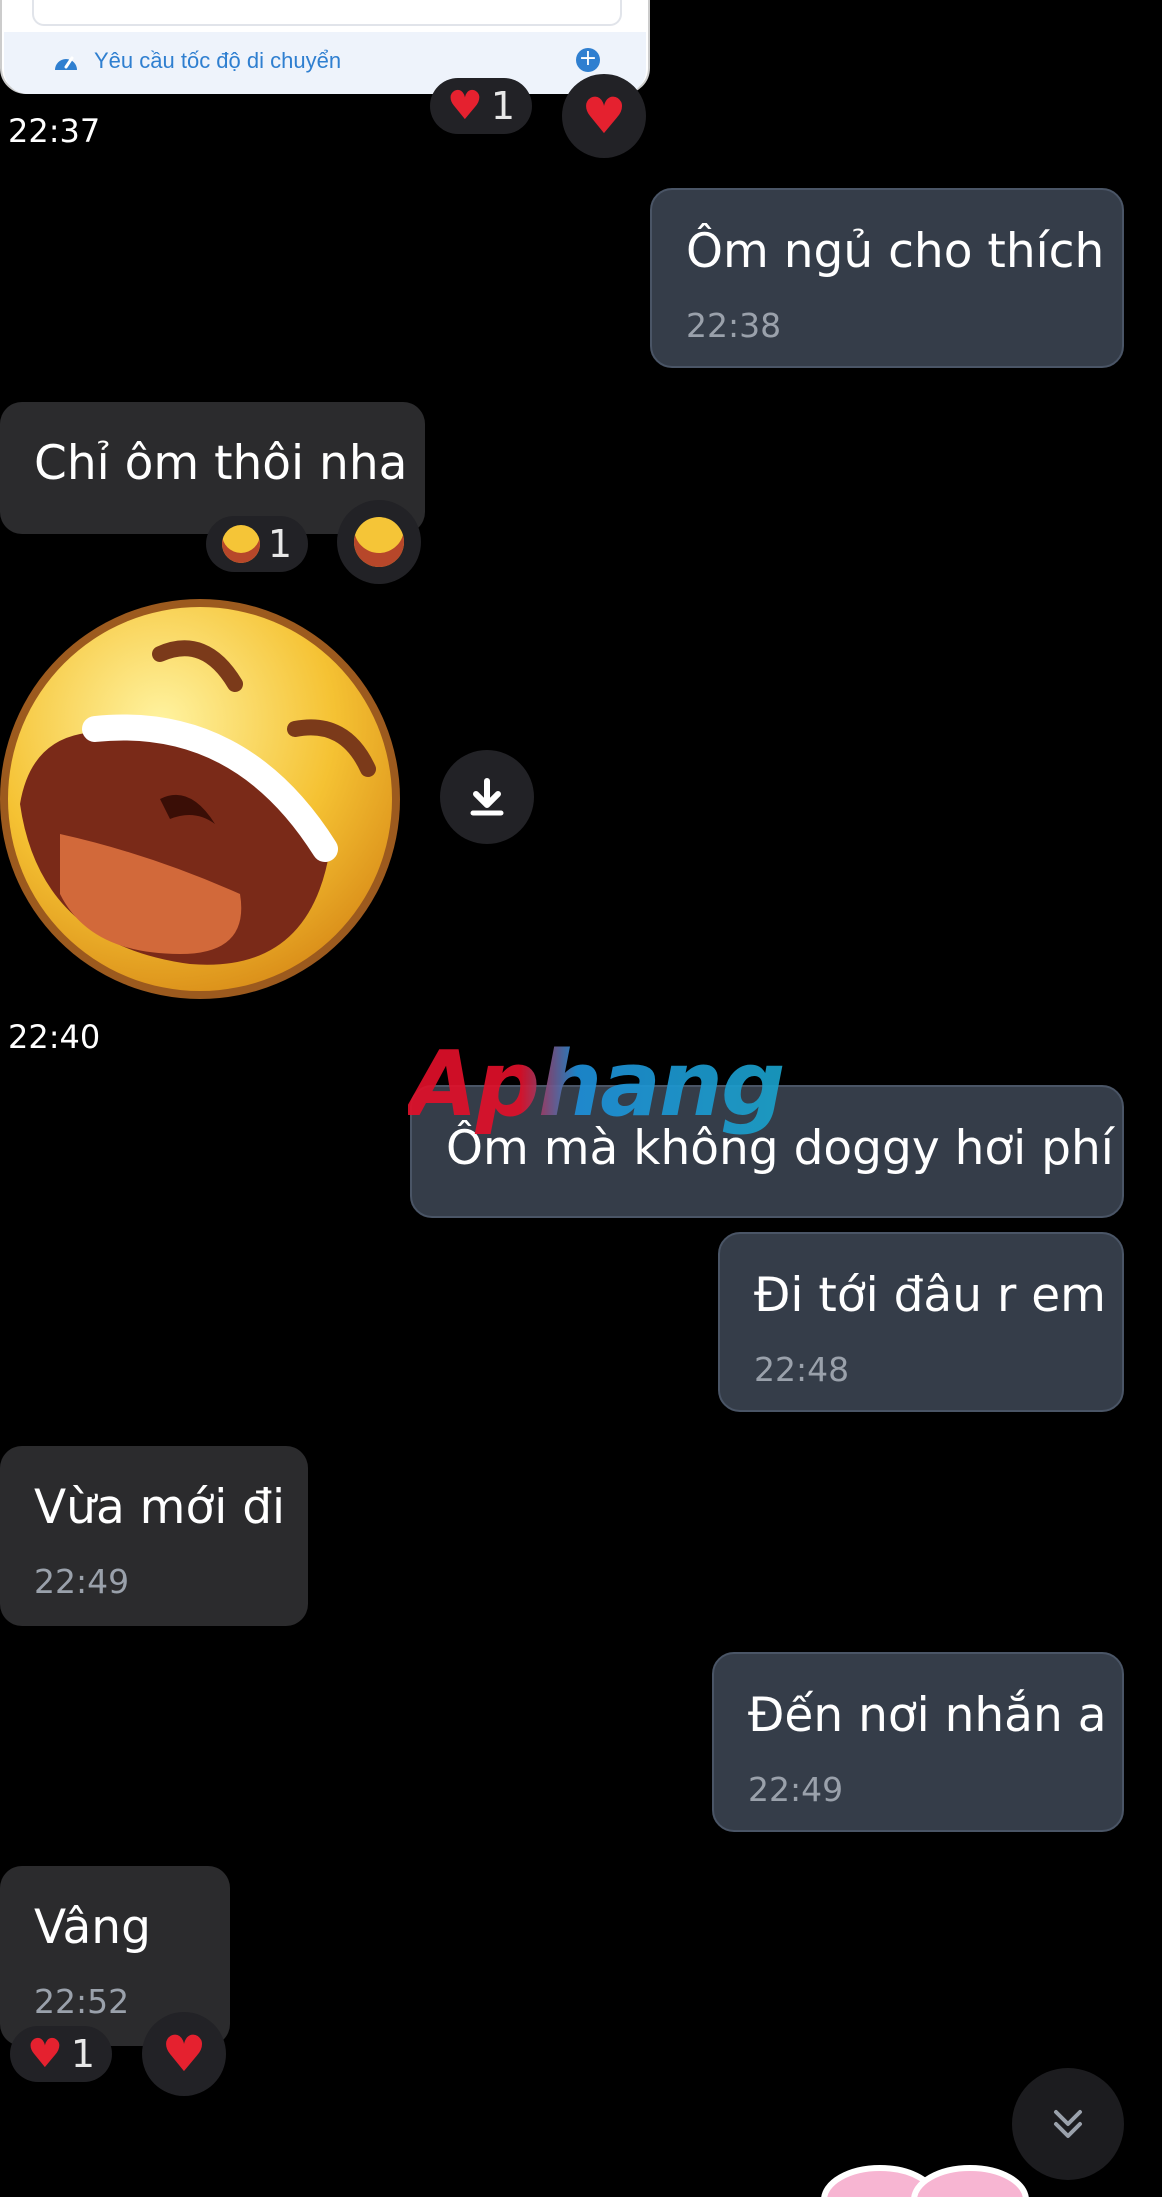 This screenshot has width=1162, height=2197. Describe the element at coordinates (895, 251) in the screenshot. I see `message-text: Ôm ngủ cho thích` at that location.